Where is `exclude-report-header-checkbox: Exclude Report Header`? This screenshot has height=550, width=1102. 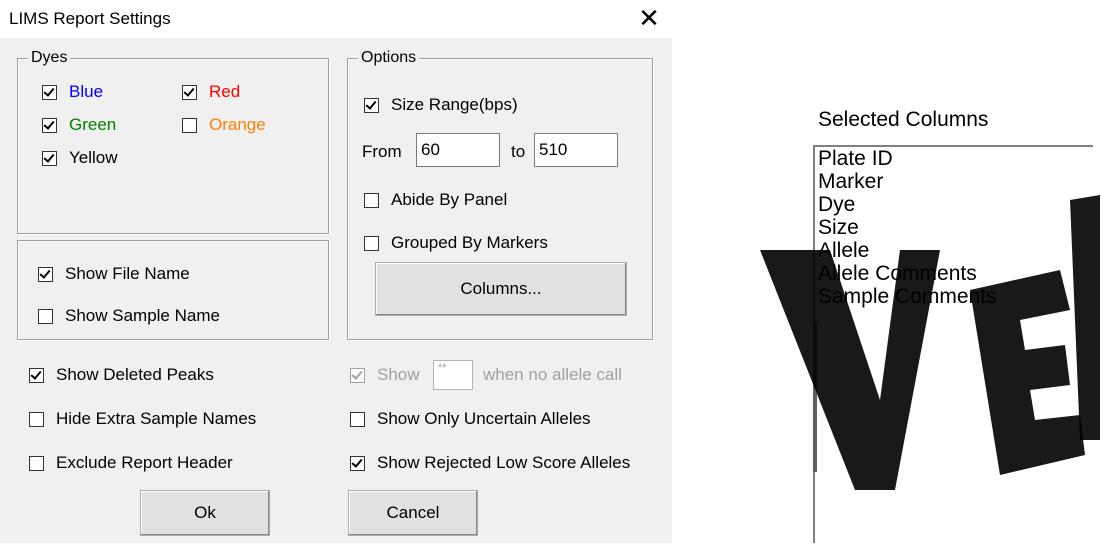
exclude-report-header-checkbox: Exclude Report Header is located at coordinates (131, 463).